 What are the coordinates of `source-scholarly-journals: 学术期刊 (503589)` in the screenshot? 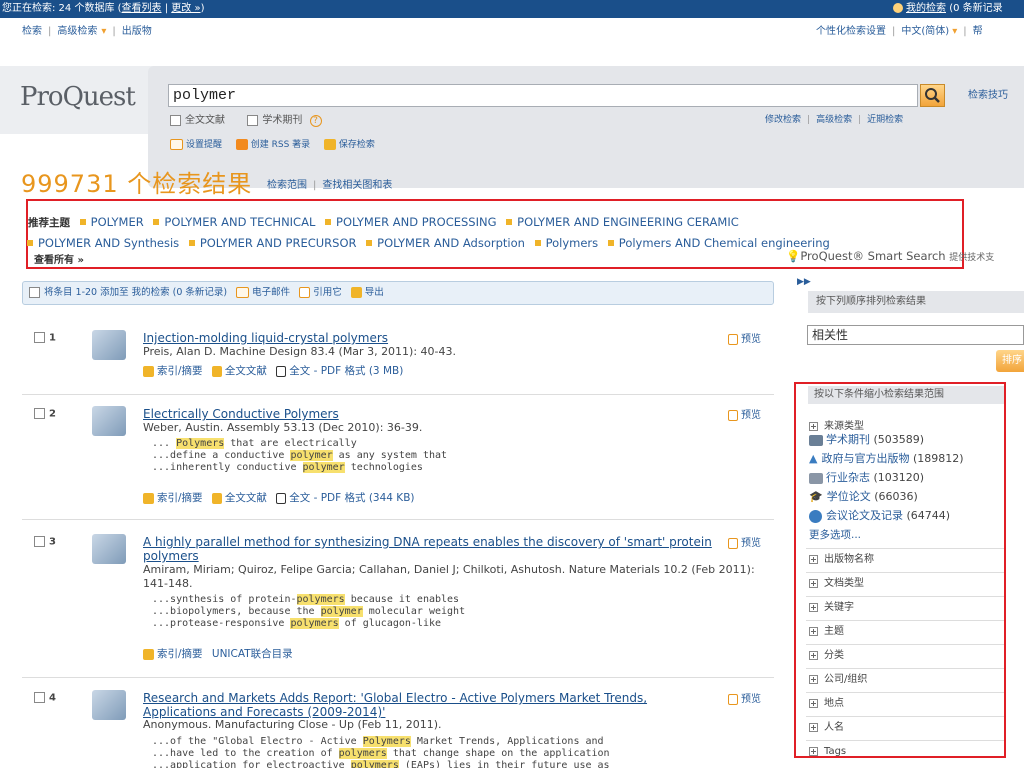 It's located at (866, 439).